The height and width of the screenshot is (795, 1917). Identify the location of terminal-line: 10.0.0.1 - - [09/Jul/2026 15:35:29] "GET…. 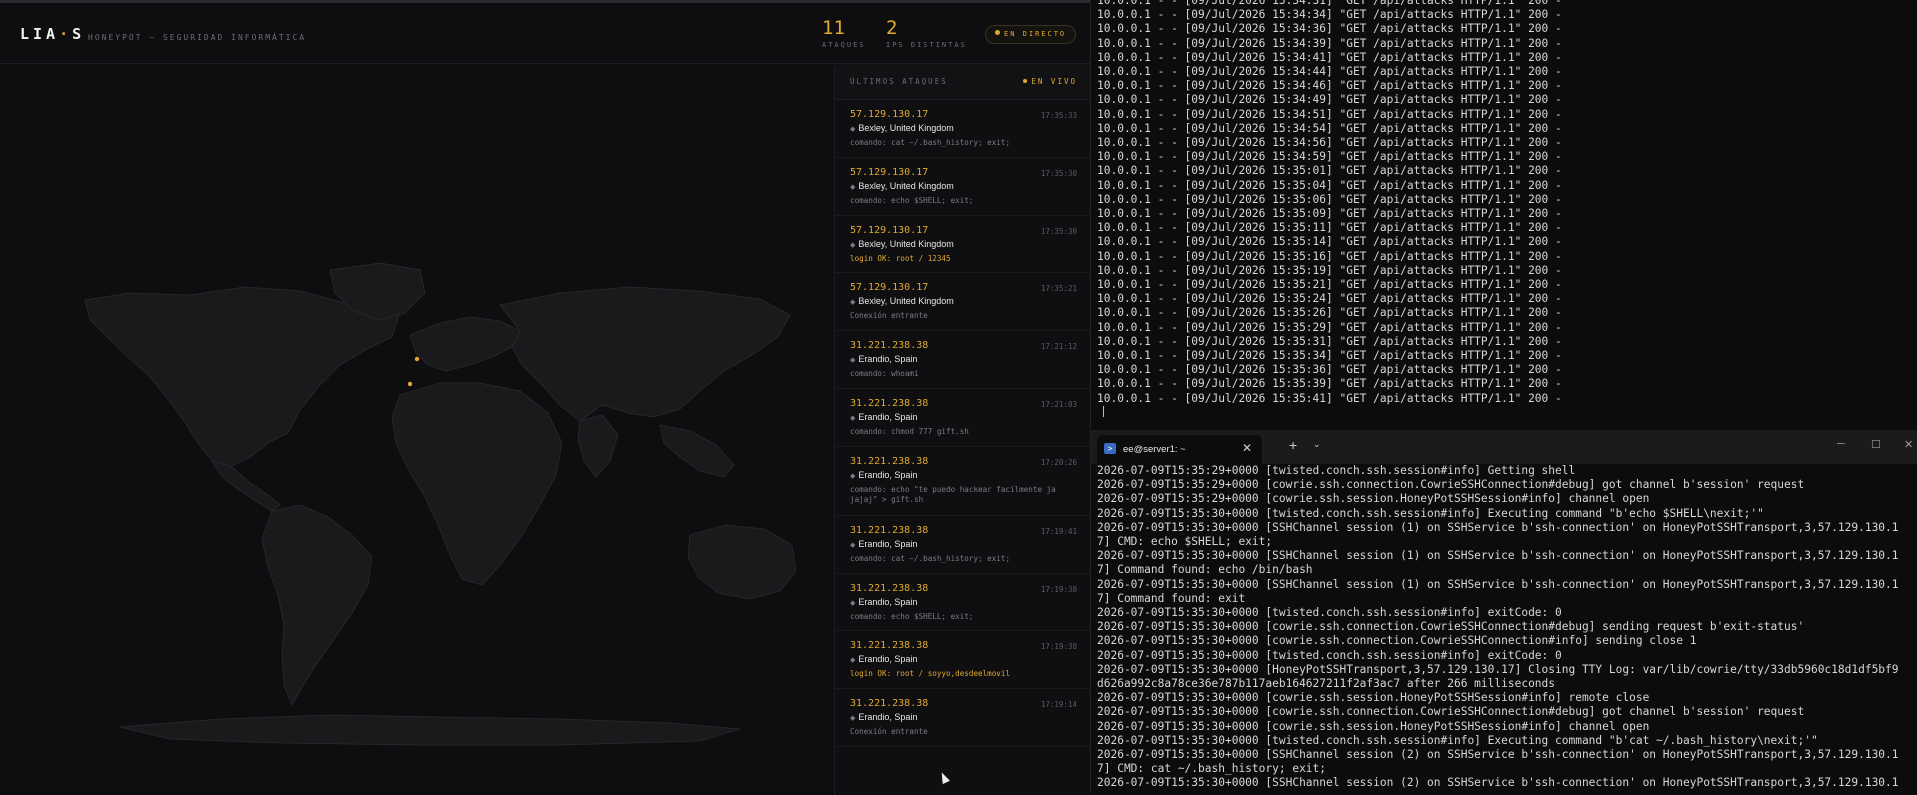
(1329, 327).